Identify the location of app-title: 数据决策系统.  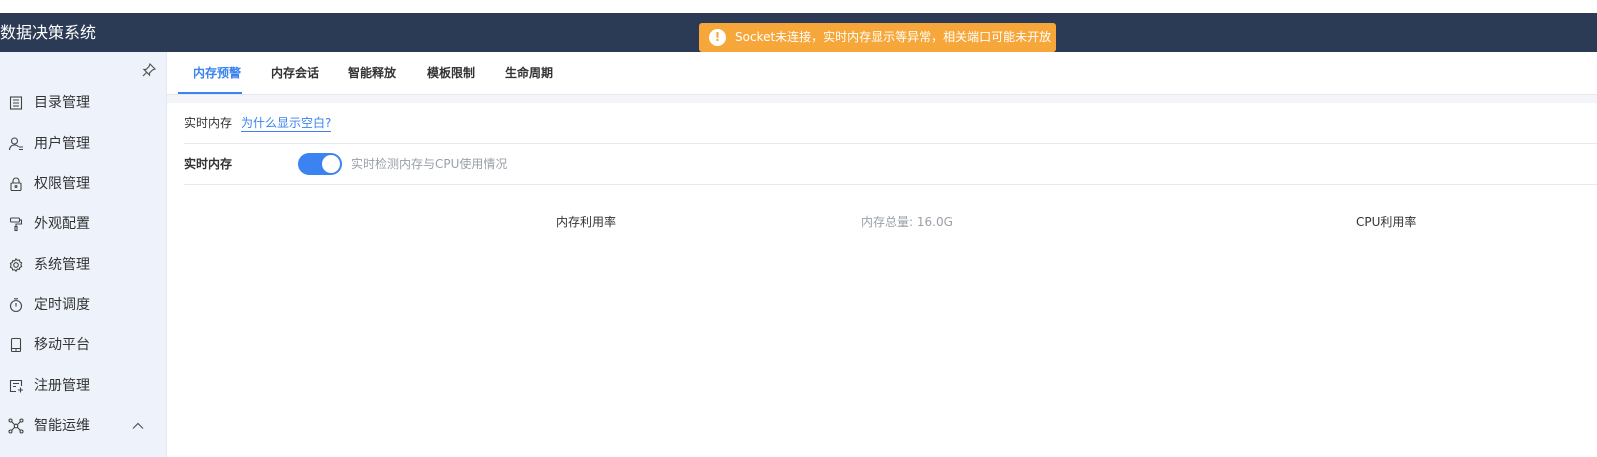
(48, 32).